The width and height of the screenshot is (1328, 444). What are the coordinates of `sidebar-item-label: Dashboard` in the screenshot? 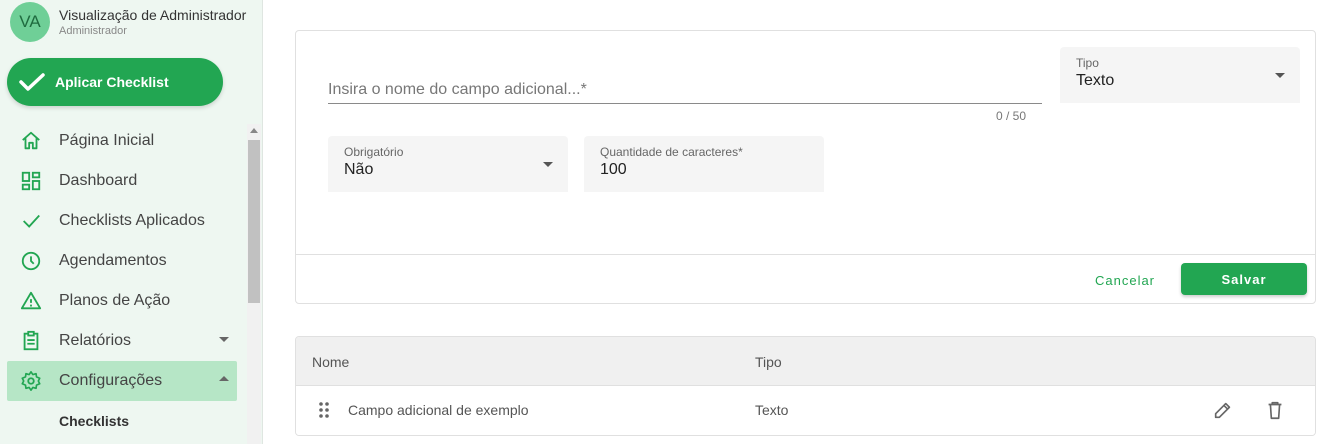 It's located at (98, 180).